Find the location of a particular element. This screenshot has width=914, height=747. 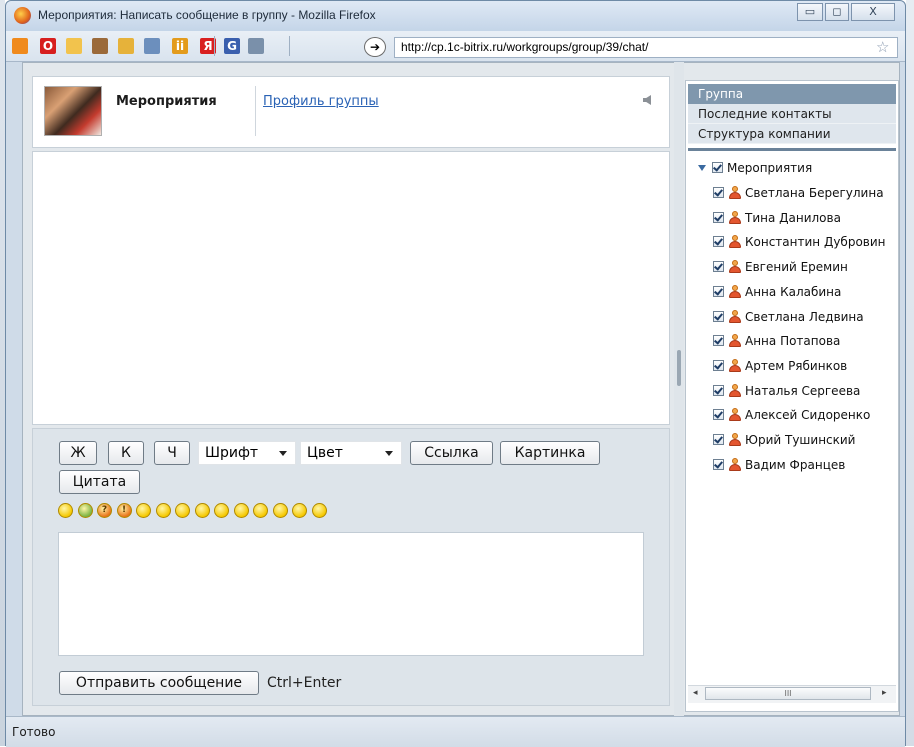

splitter-grip-icon is located at coordinates (679, 368).